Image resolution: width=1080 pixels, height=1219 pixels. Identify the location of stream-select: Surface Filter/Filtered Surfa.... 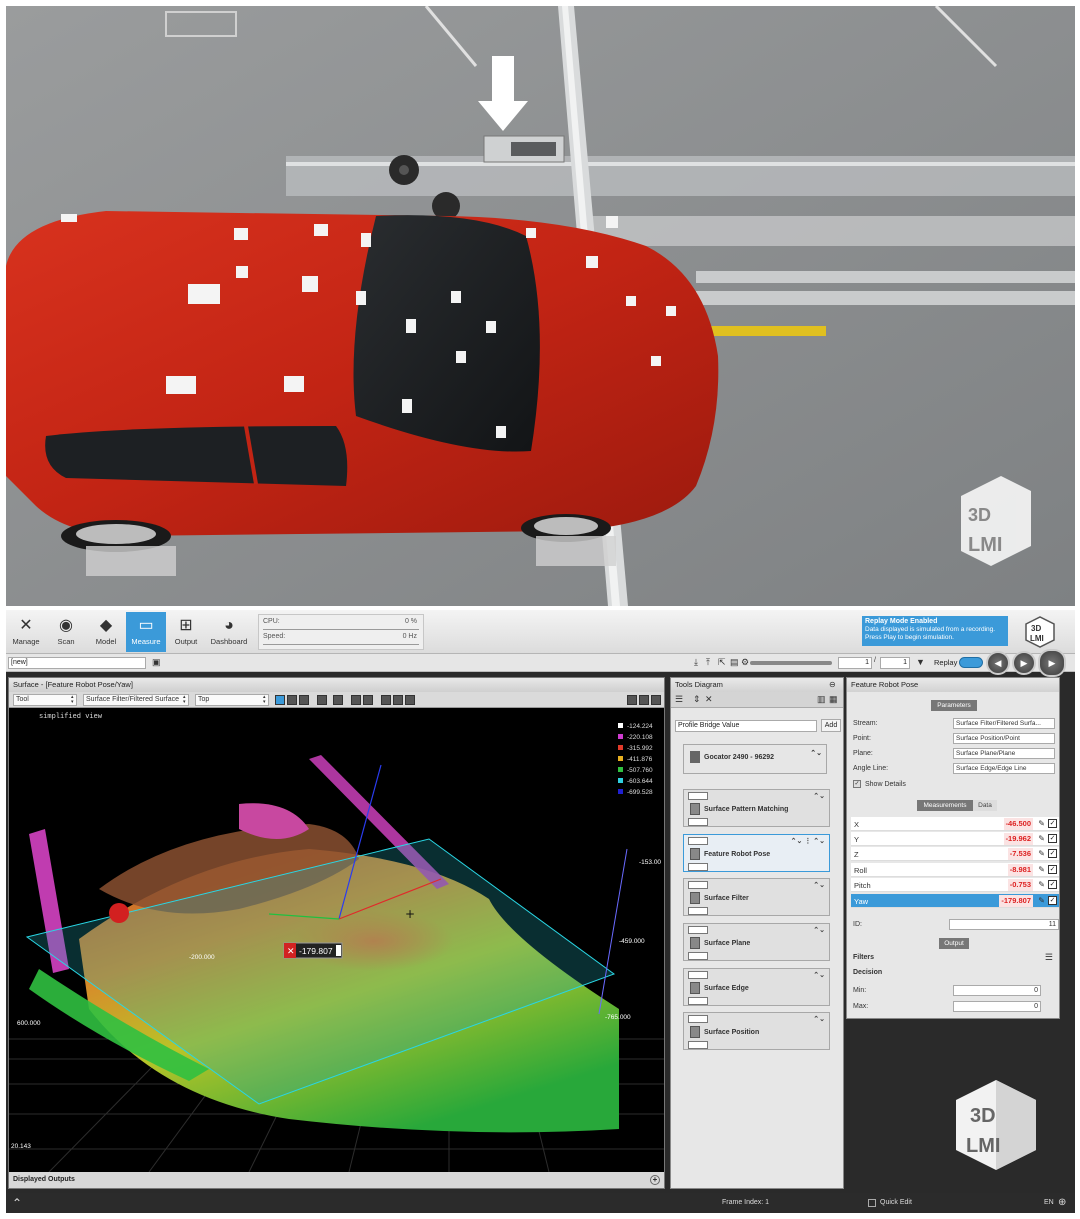
(1004, 723).